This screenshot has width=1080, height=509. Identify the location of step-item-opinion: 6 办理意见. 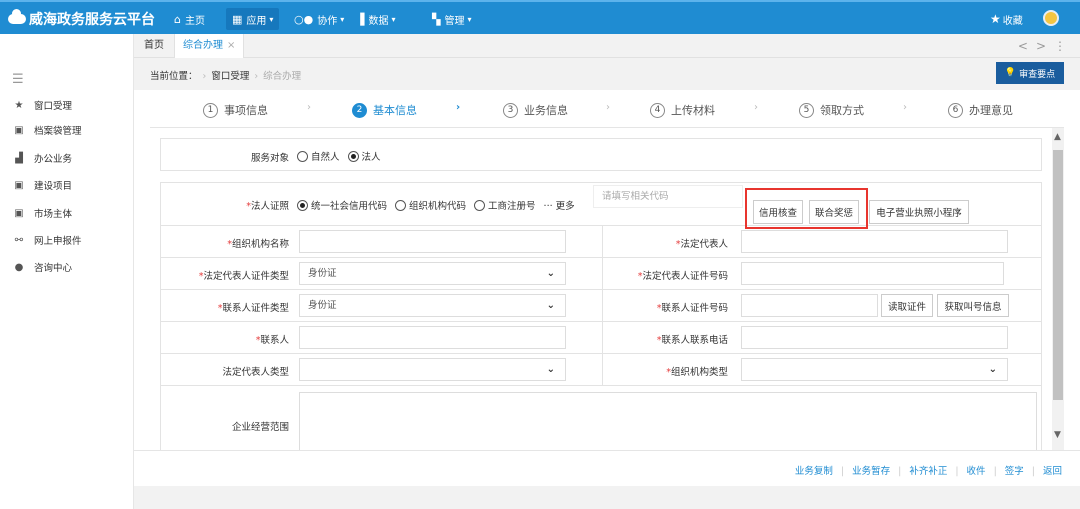
(980, 110).